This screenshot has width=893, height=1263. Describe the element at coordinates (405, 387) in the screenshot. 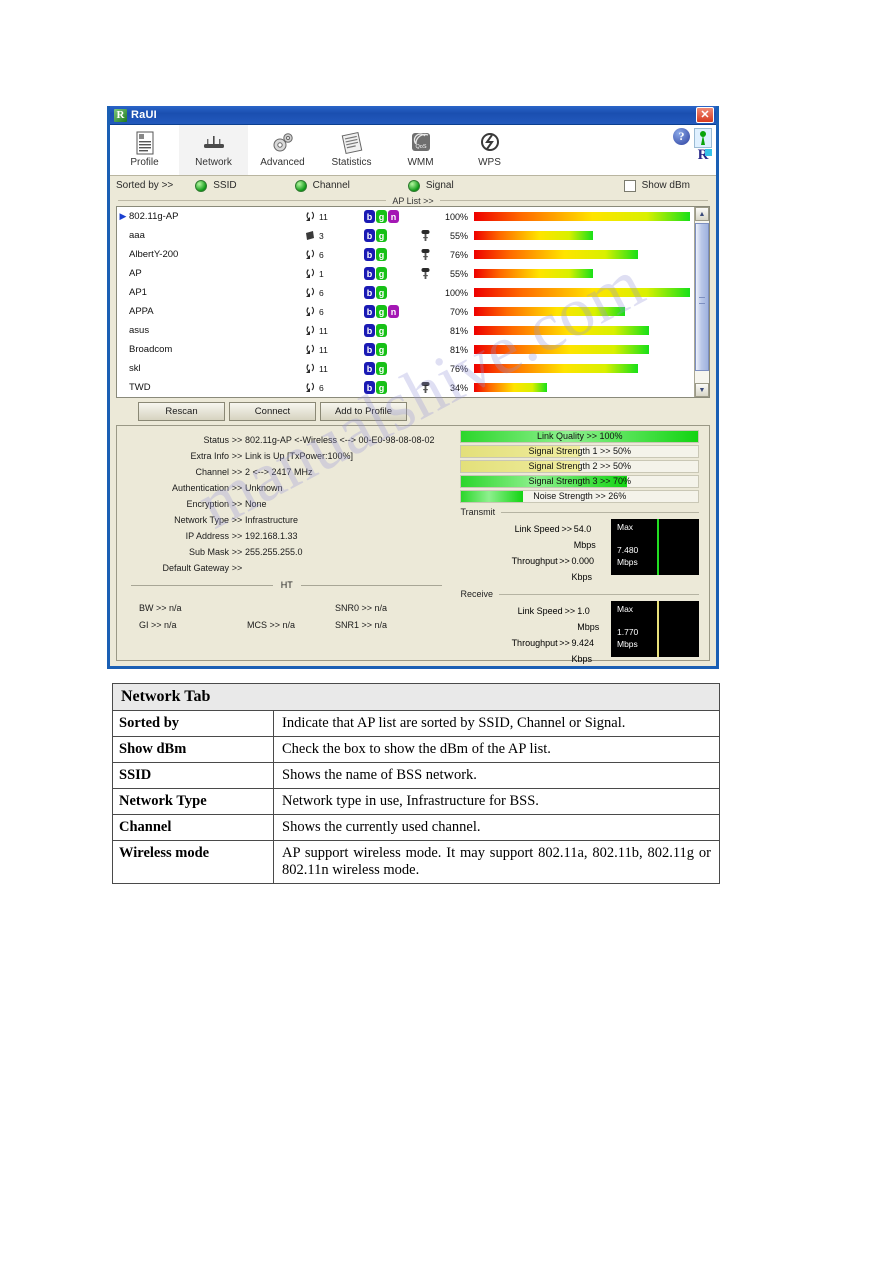

I see `ap-list-row: TWD 6 b g 34%` at that location.